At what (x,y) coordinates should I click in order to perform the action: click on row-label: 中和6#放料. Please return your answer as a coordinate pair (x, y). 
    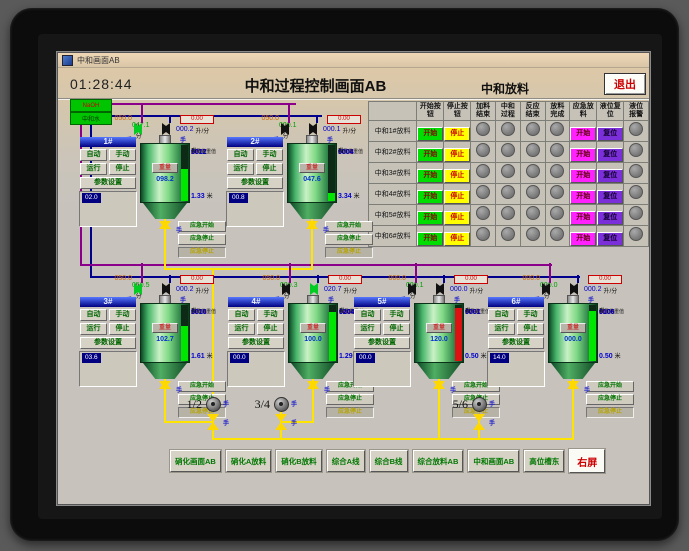
    Looking at the image, I should click on (392, 236).